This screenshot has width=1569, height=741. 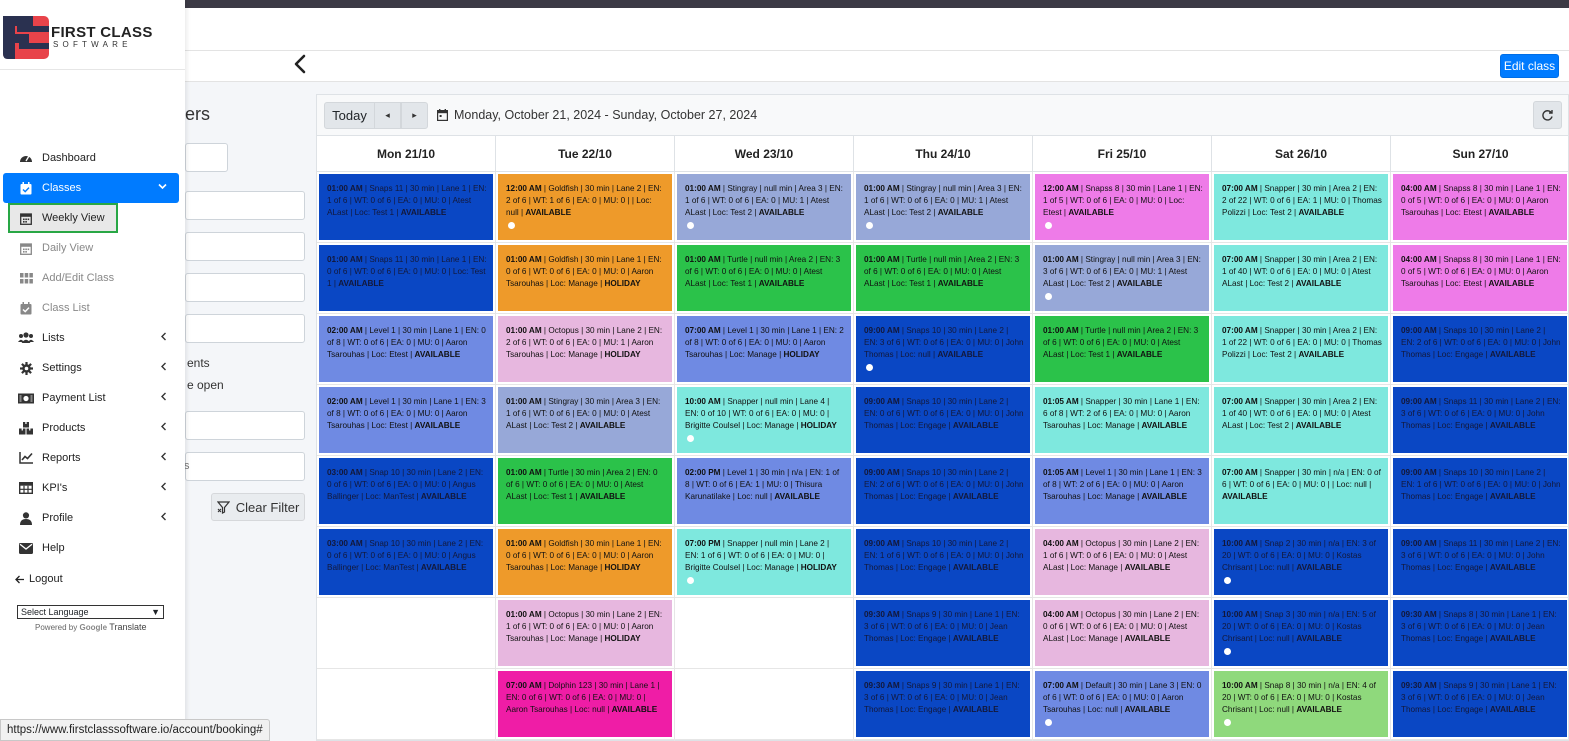 What do you see at coordinates (91, 158) in the screenshot?
I see `sidebar-item-dashboard: Dashboard` at bounding box center [91, 158].